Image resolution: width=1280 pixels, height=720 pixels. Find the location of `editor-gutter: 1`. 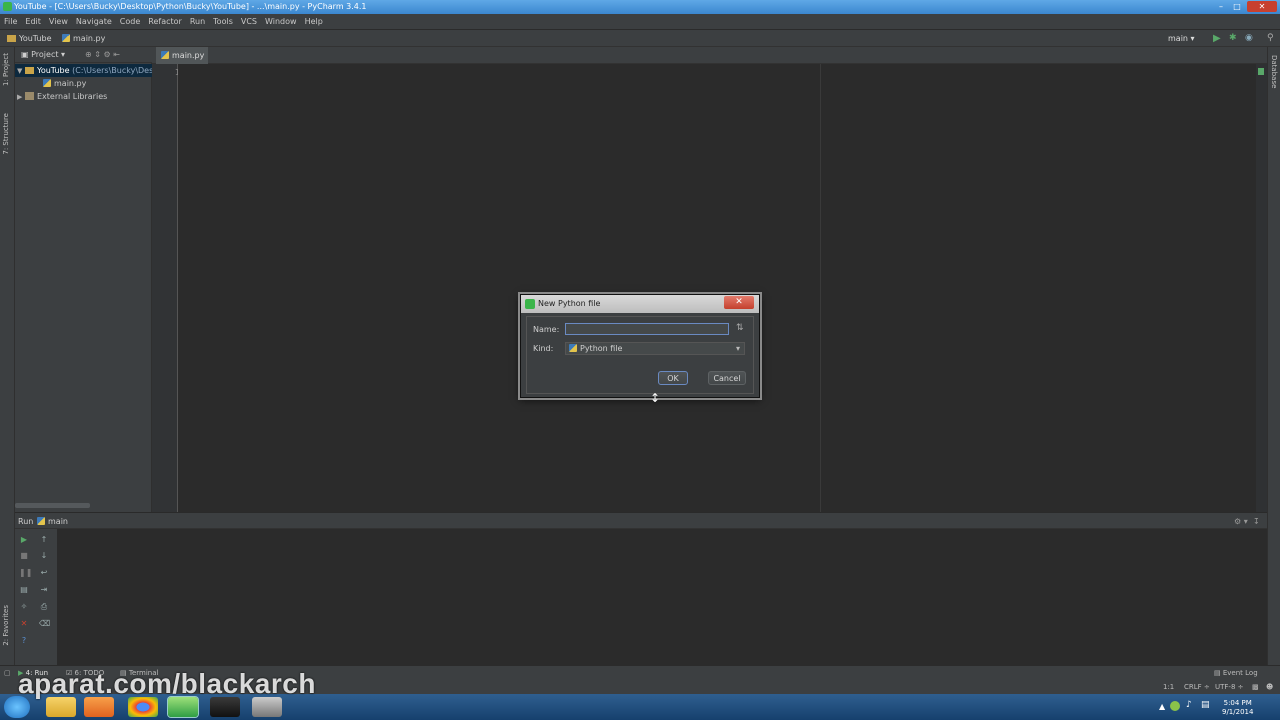

editor-gutter: 1 is located at coordinates (166, 288).